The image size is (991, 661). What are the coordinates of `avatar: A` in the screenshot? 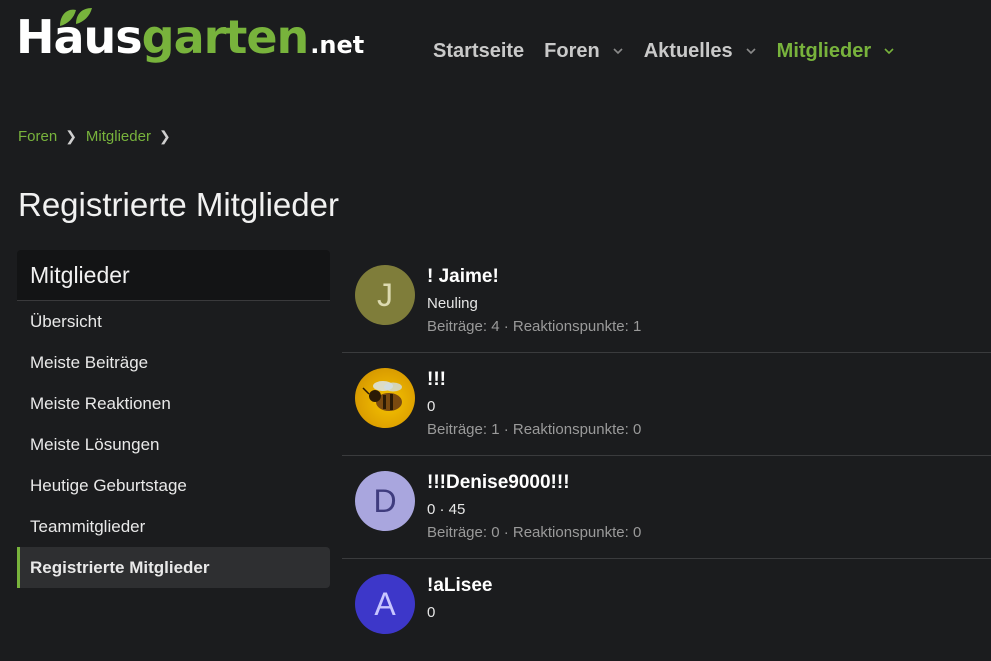 It's located at (385, 604).